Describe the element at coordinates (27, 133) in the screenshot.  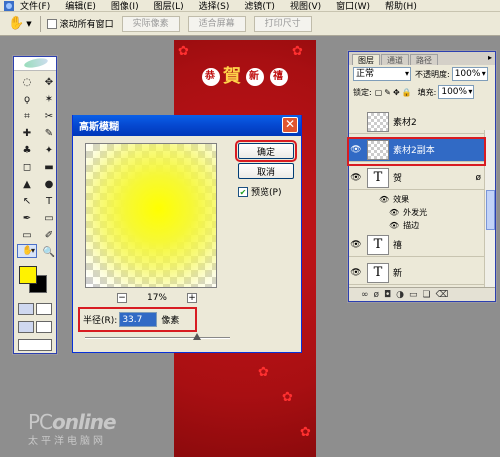
I see `healing-icon: ✚` at that location.